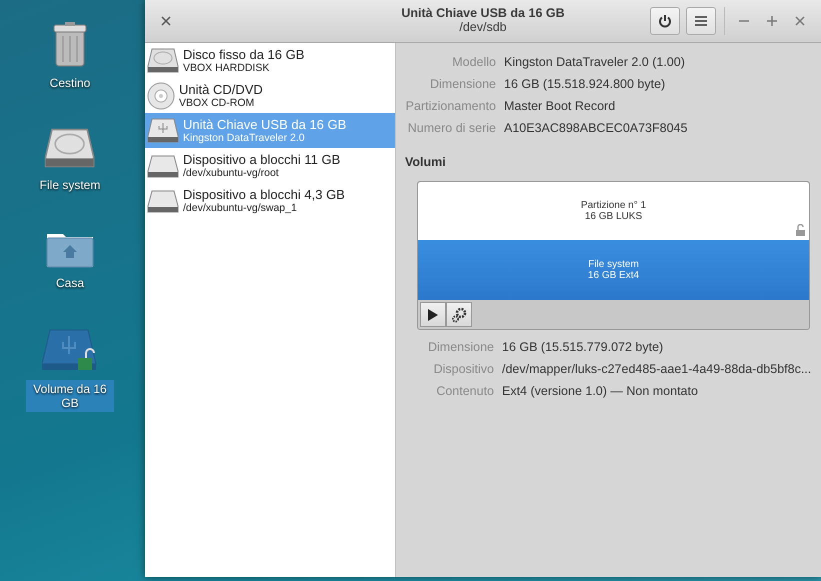 The height and width of the screenshot is (581, 821). What do you see at coordinates (244, 138) in the screenshot?
I see `device-detail: Kingston DataTraveler 2.0` at bounding box center [244, 138].